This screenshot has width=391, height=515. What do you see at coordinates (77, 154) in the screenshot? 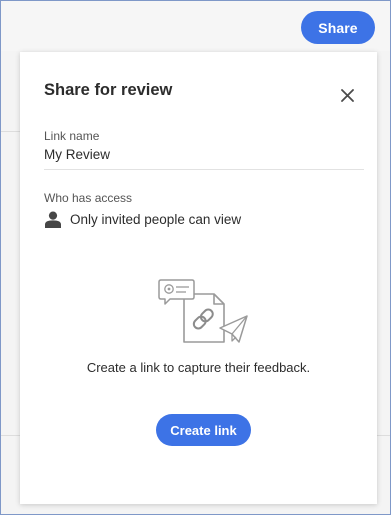
I see `link-name-input: My Review` at bounding box center [77, 154].